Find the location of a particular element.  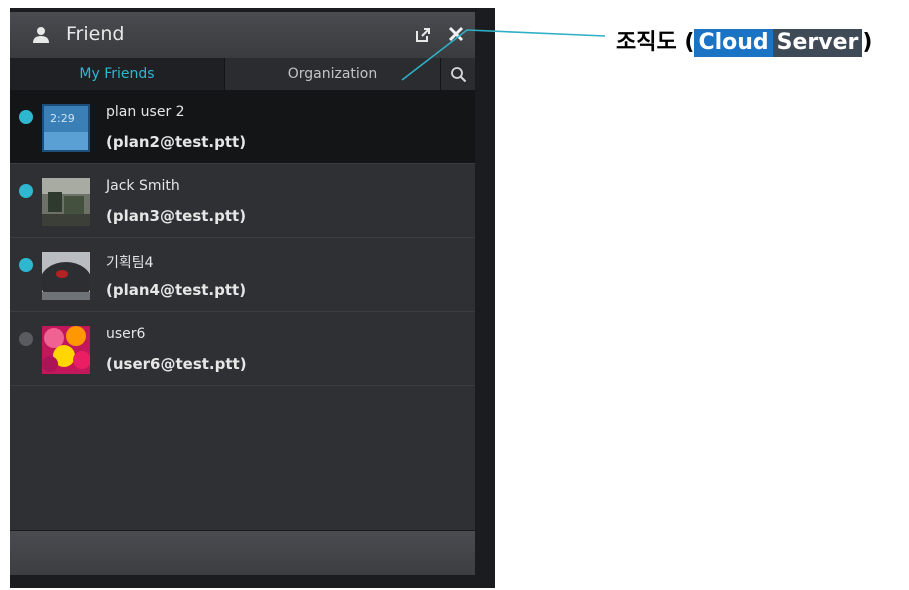

friend-row: user6 (user6@test.ptt) is located at coordinates (242, 349).